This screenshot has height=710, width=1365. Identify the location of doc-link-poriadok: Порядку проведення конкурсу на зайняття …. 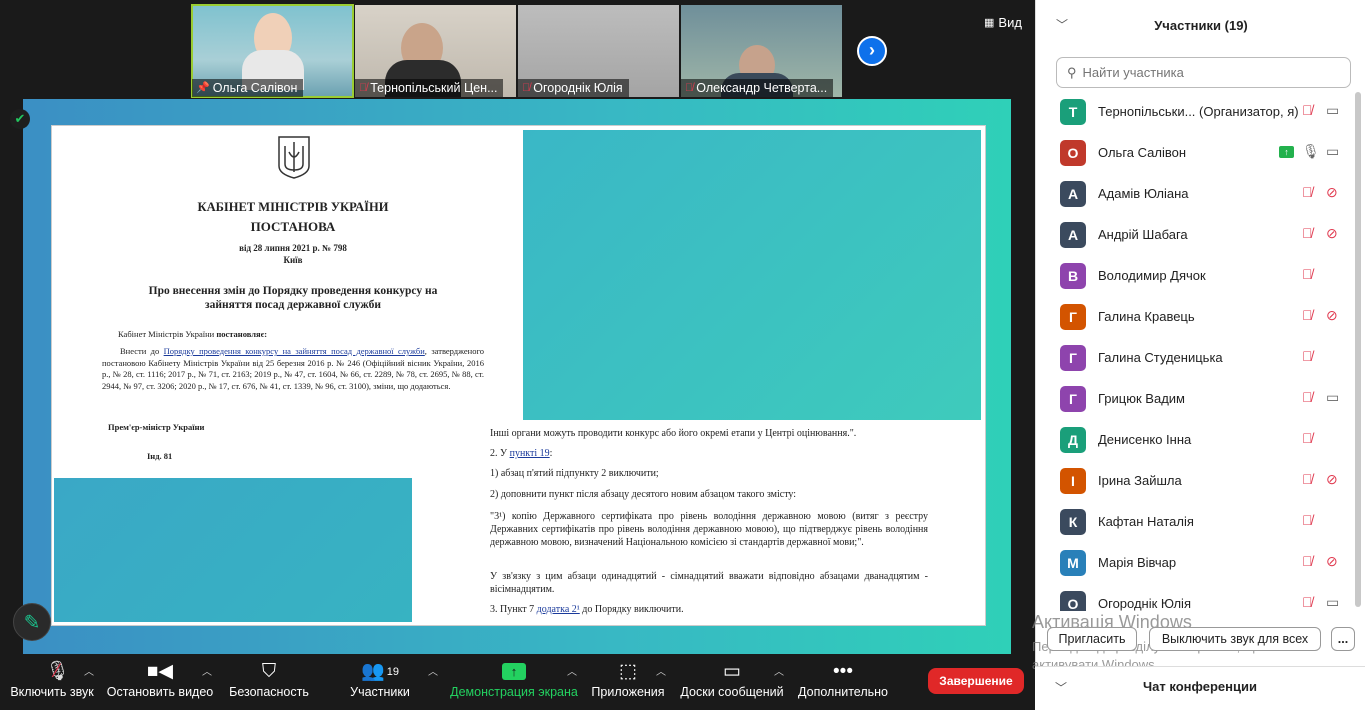
(294, 351).